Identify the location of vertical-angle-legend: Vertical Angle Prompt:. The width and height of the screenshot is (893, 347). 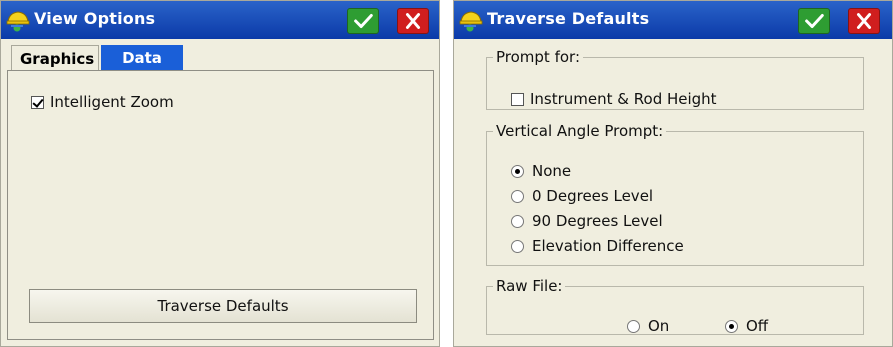
(580, 131).